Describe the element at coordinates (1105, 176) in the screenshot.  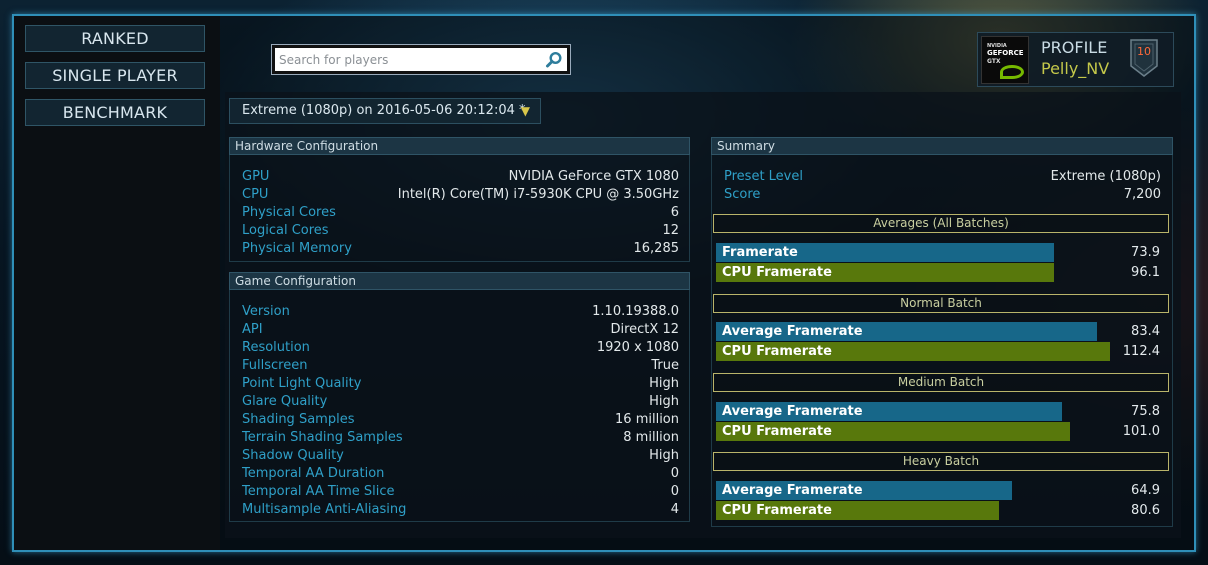
I see `row-value: Extreme (1080p)` at that location.